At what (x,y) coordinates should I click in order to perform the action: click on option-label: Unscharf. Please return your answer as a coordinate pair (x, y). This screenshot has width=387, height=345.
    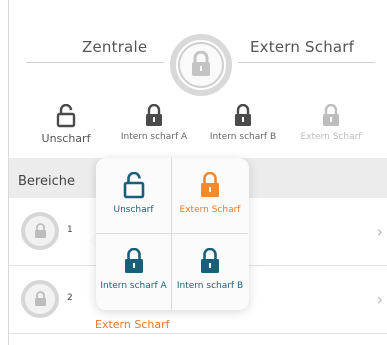
    Looking at the image, I should click on (133, 210).